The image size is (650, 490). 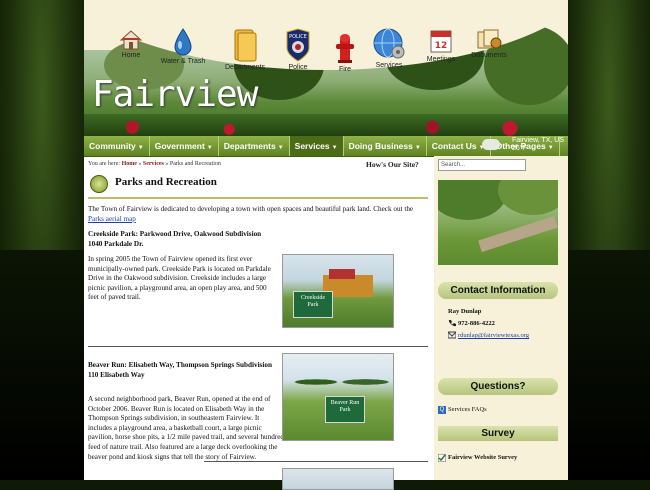 What do you see at coordinates (99, 184) in the screenshot?
I see `parks-logo-icon` at bounding box center [99, 184].